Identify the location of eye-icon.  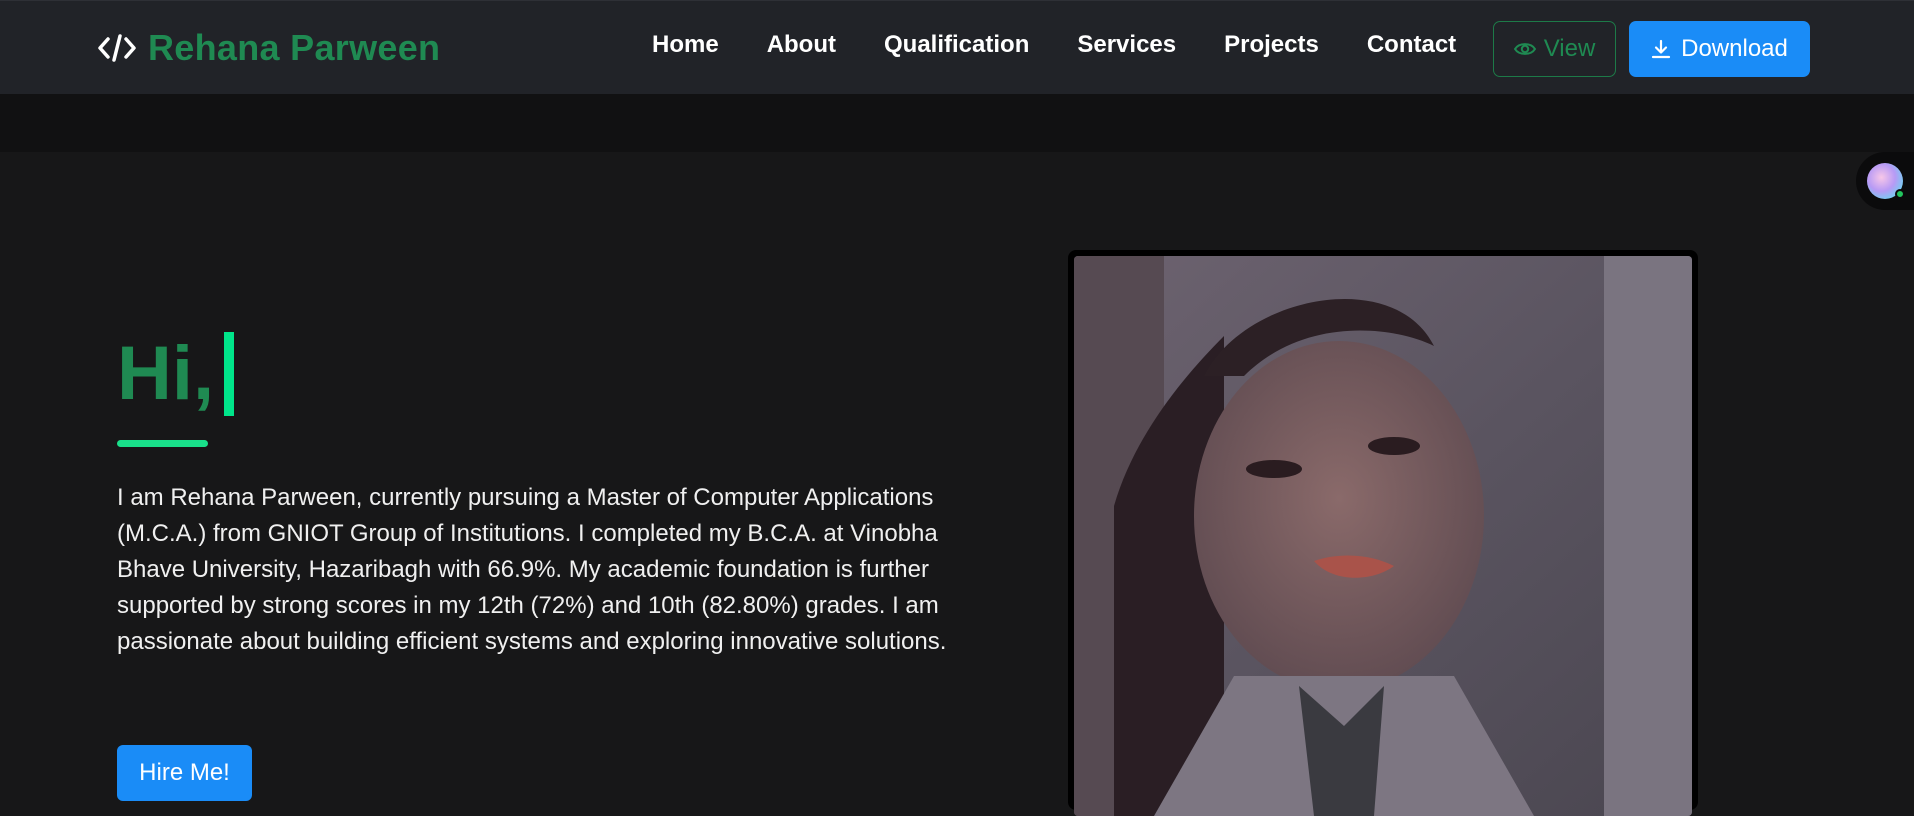
(1524, 49).